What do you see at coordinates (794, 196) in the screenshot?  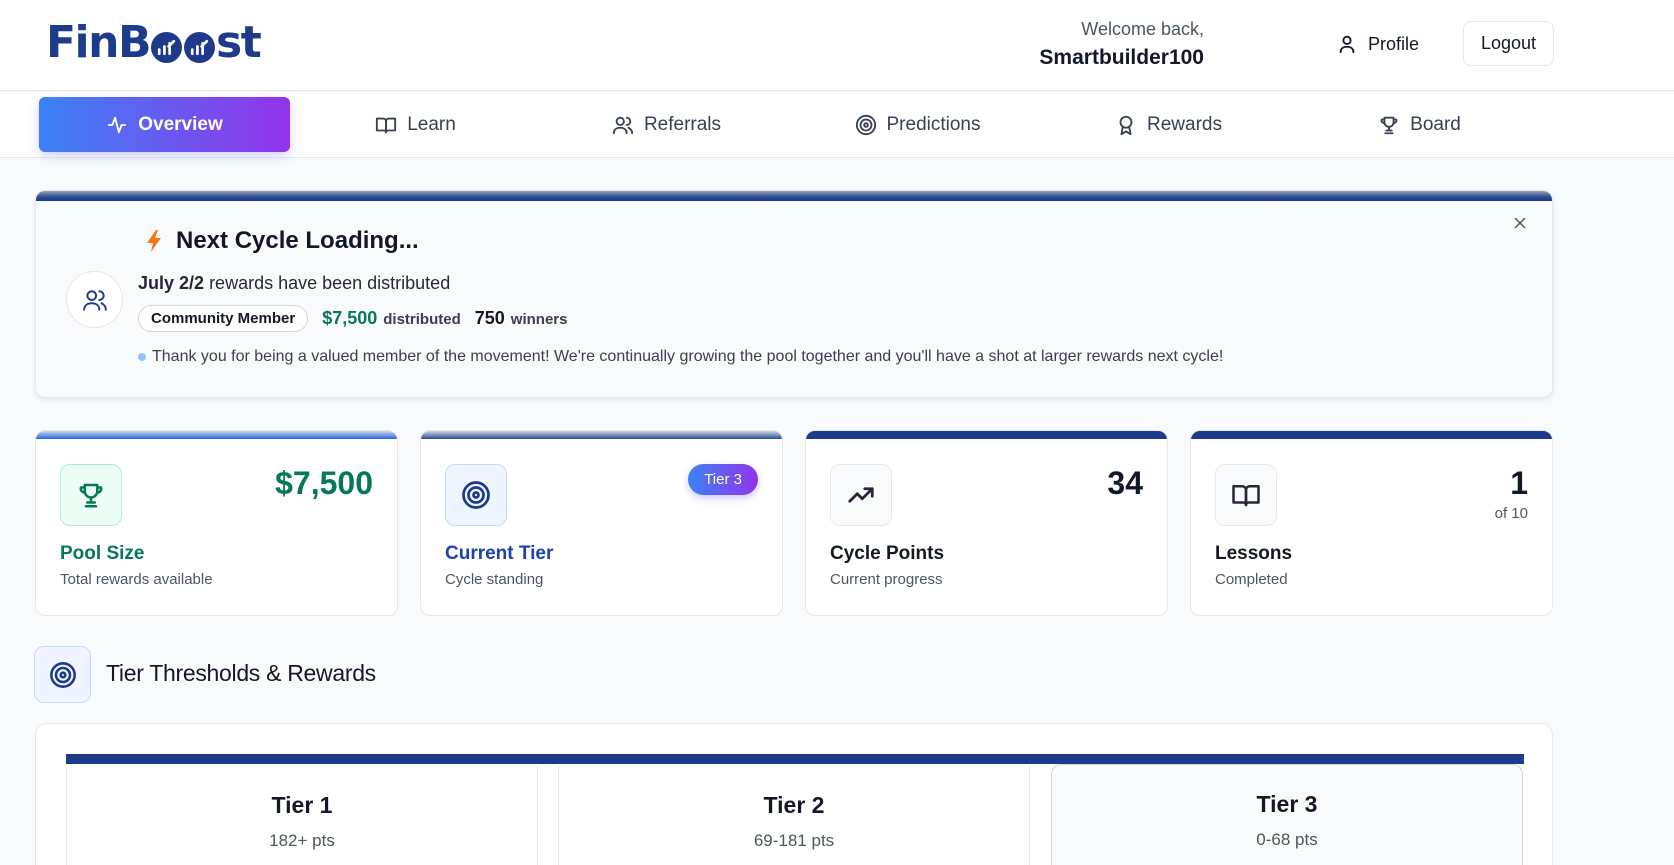 I see `banner-accent-bar` at bounding box center [794, 196].